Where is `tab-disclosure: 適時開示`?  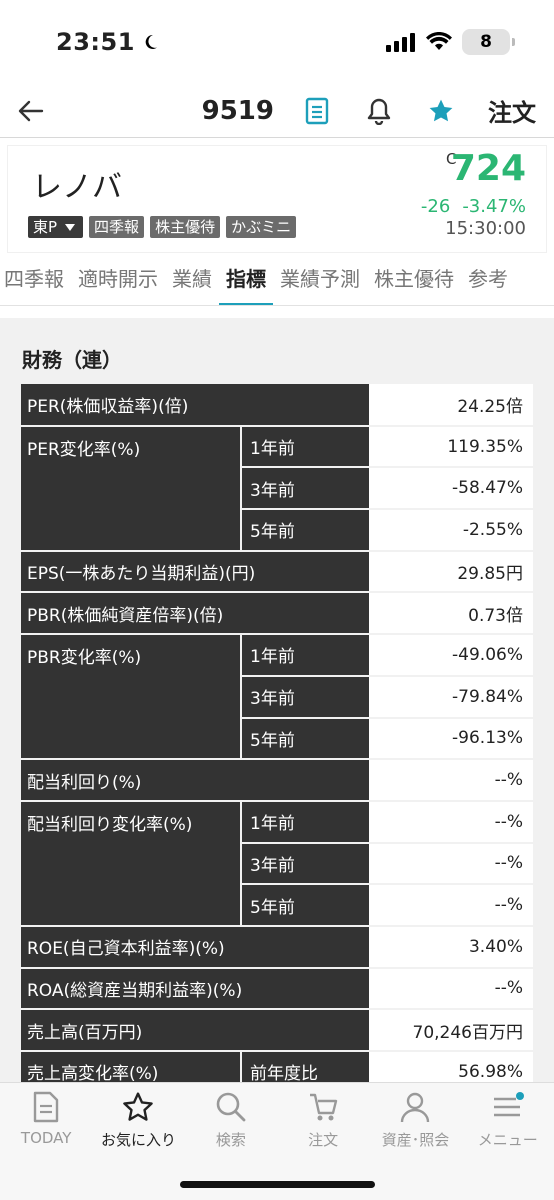 tab-disclosure: 適時開示 is located at coordinates (118, 278).